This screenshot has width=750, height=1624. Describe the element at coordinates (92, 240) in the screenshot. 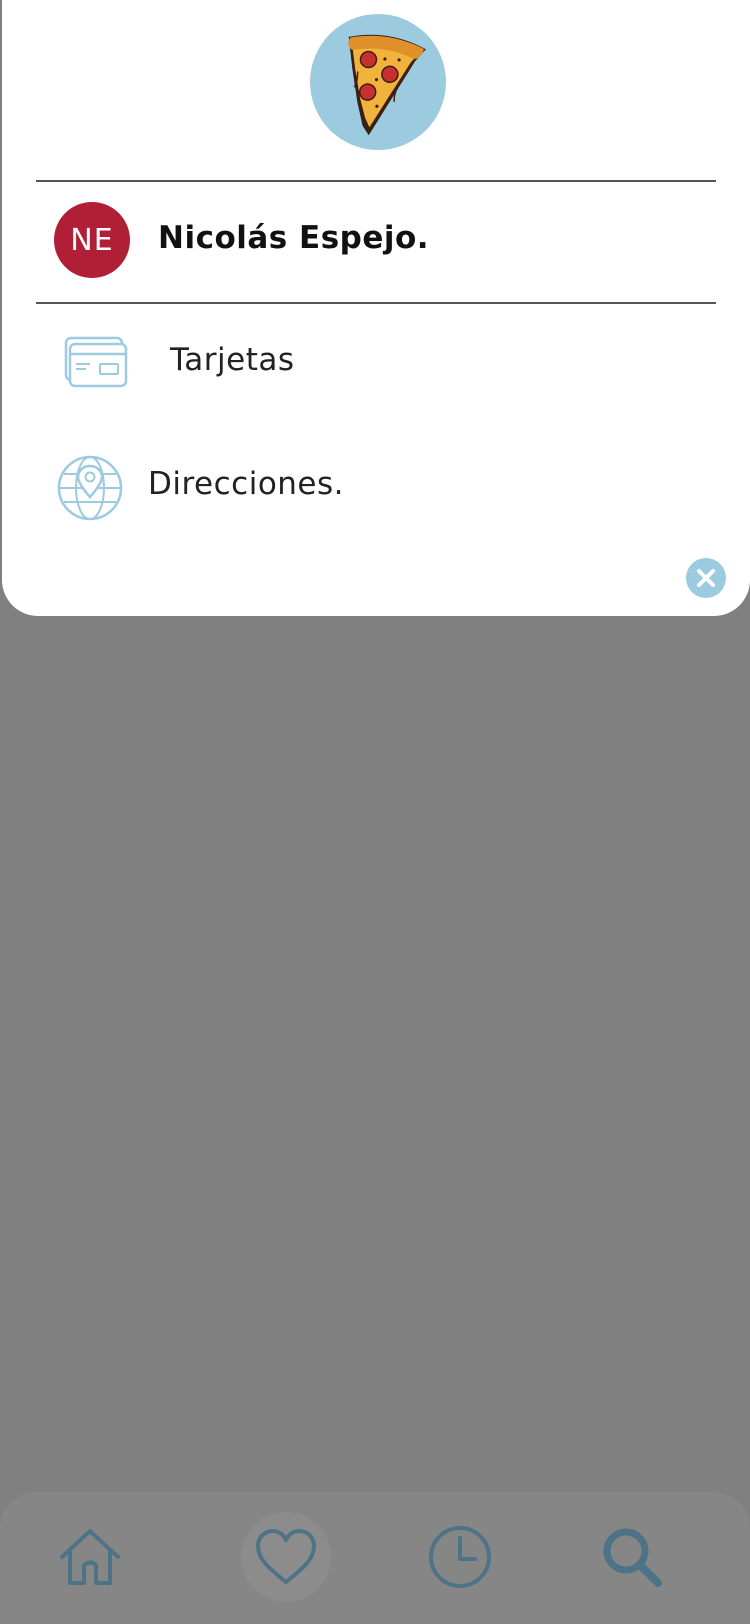

I see `avatar: NE` at that location.